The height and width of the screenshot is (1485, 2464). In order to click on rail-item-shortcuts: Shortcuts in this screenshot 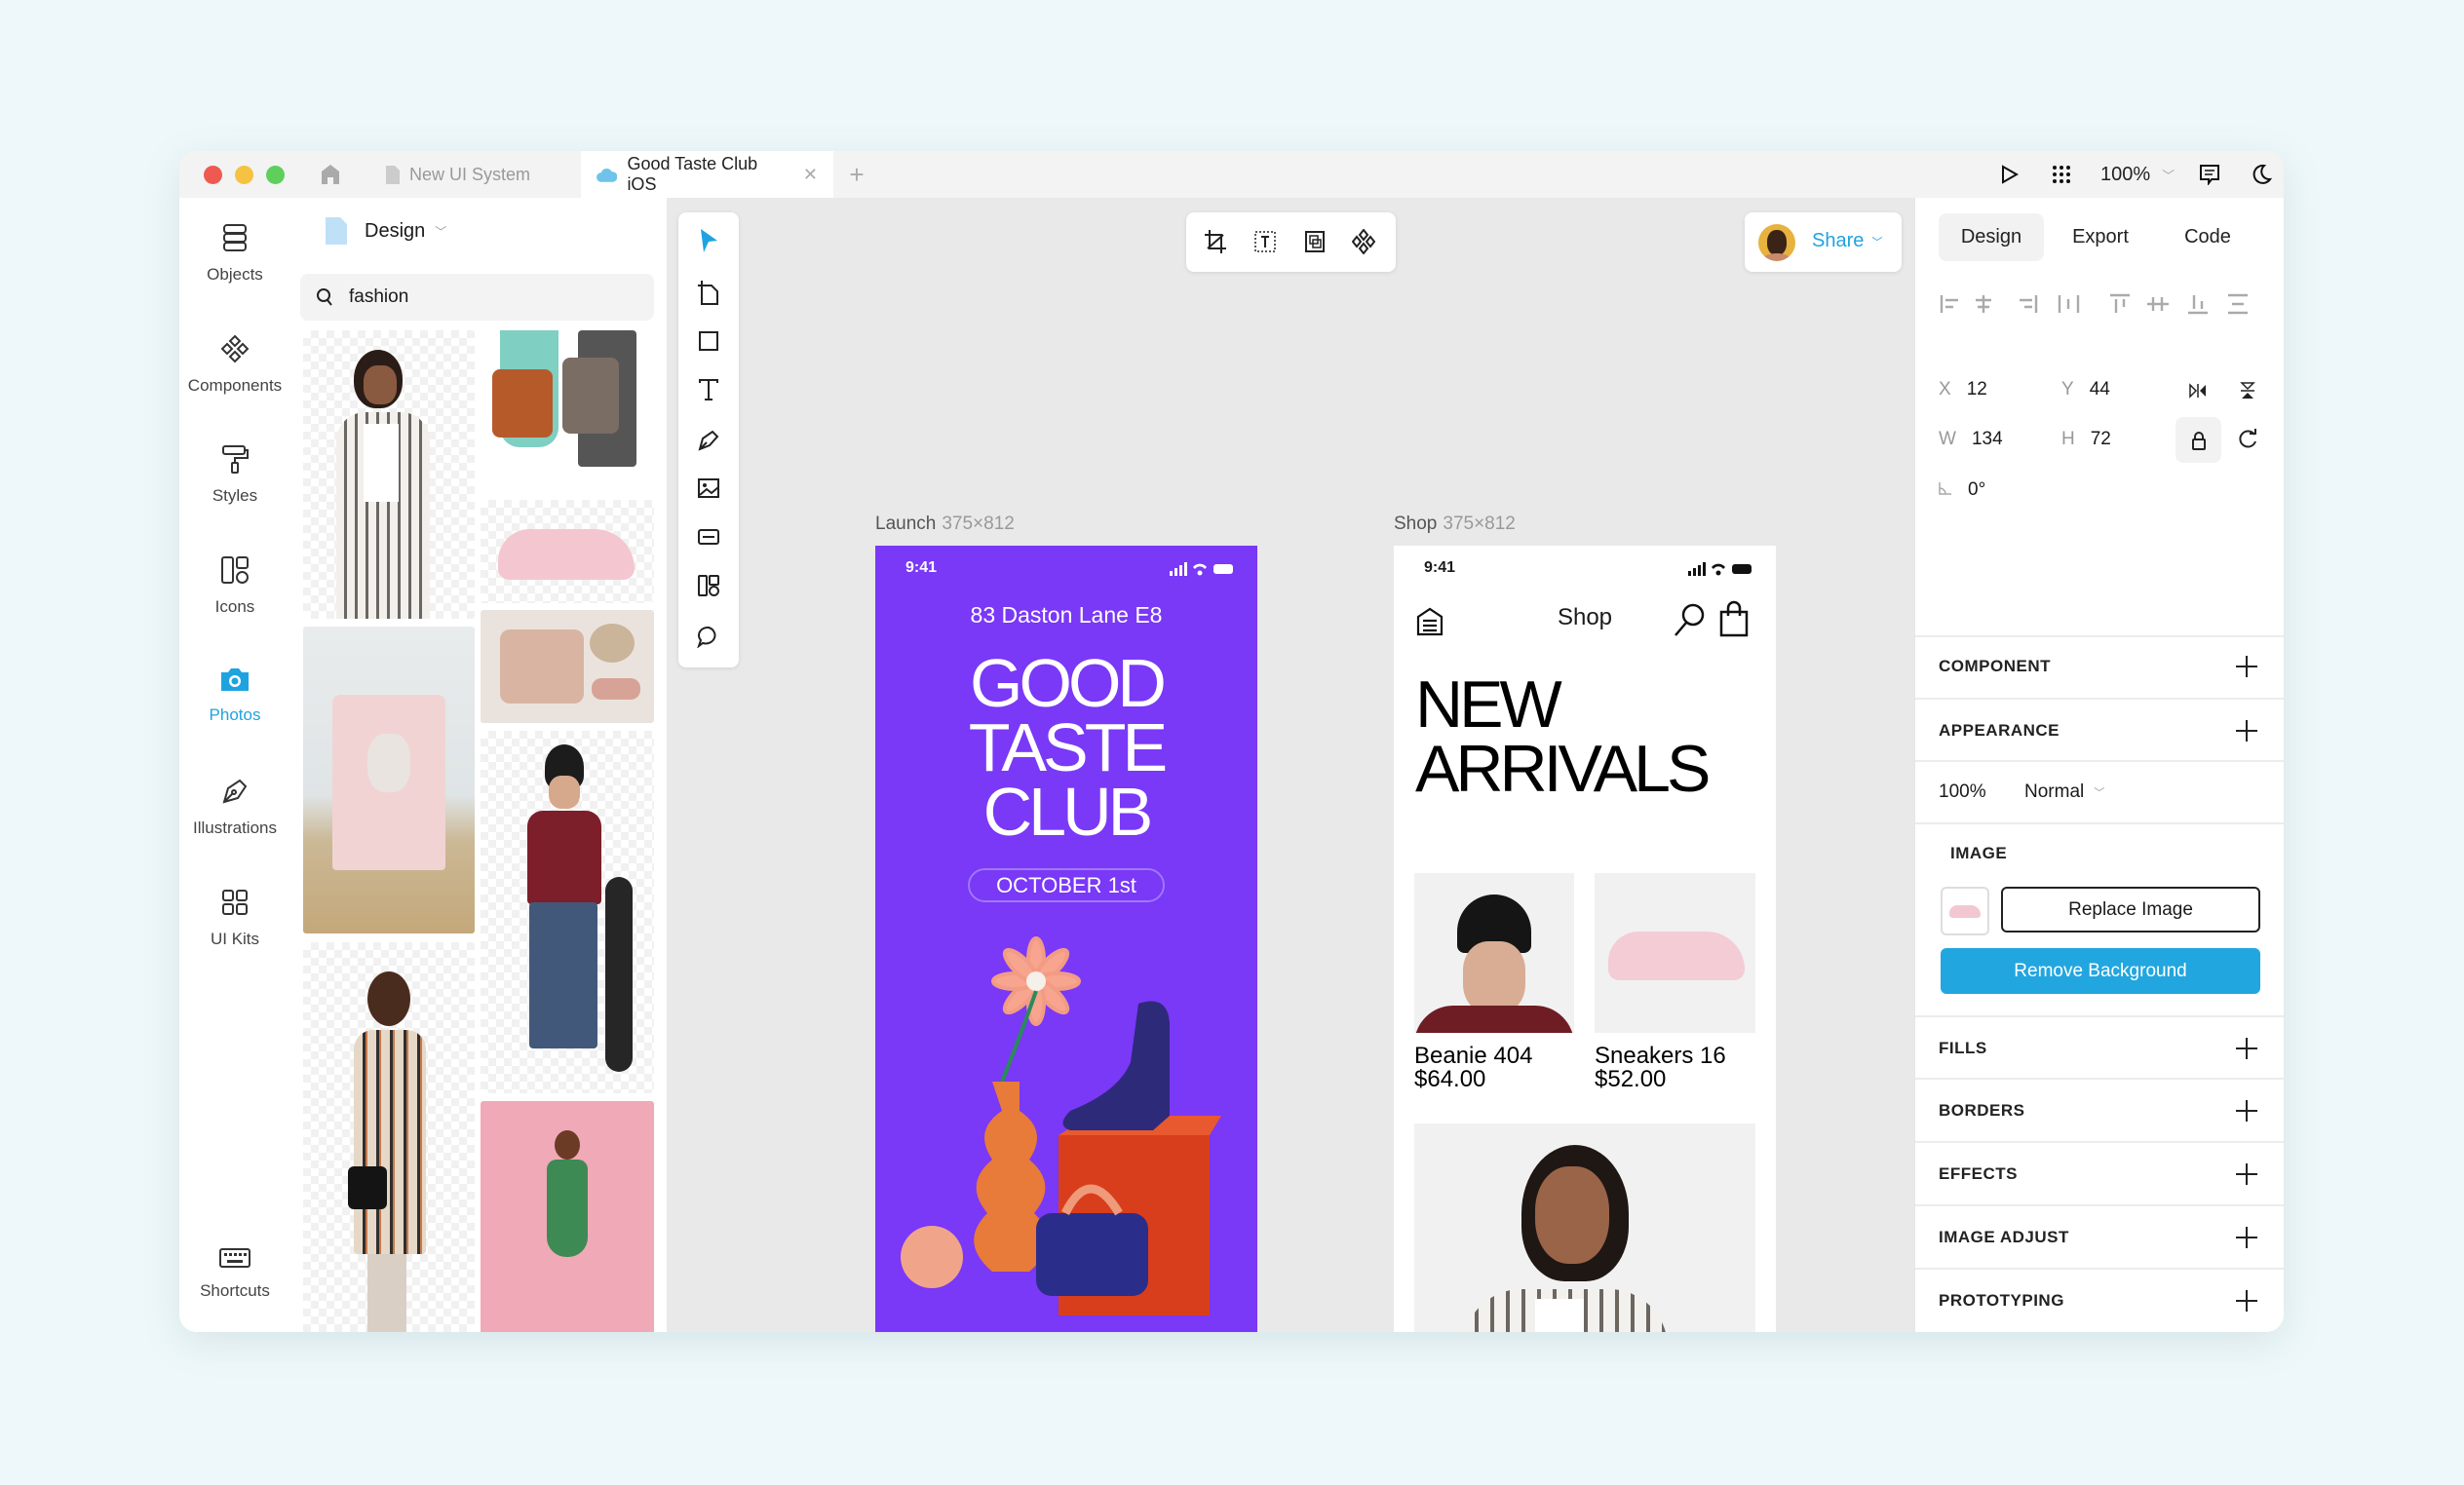, I will do `click(234, 1274)`.